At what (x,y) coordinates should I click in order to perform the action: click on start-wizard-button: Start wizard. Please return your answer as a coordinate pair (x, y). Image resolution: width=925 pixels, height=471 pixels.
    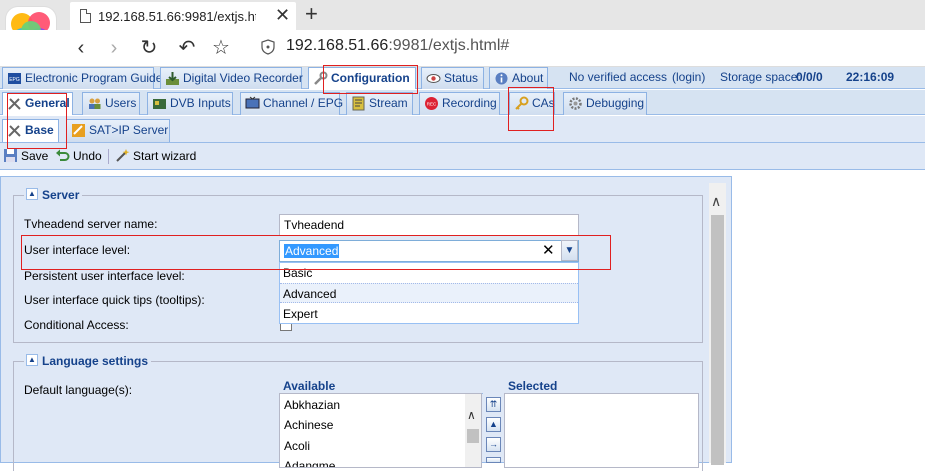
    Looking at the image, I should click on (155, 156).